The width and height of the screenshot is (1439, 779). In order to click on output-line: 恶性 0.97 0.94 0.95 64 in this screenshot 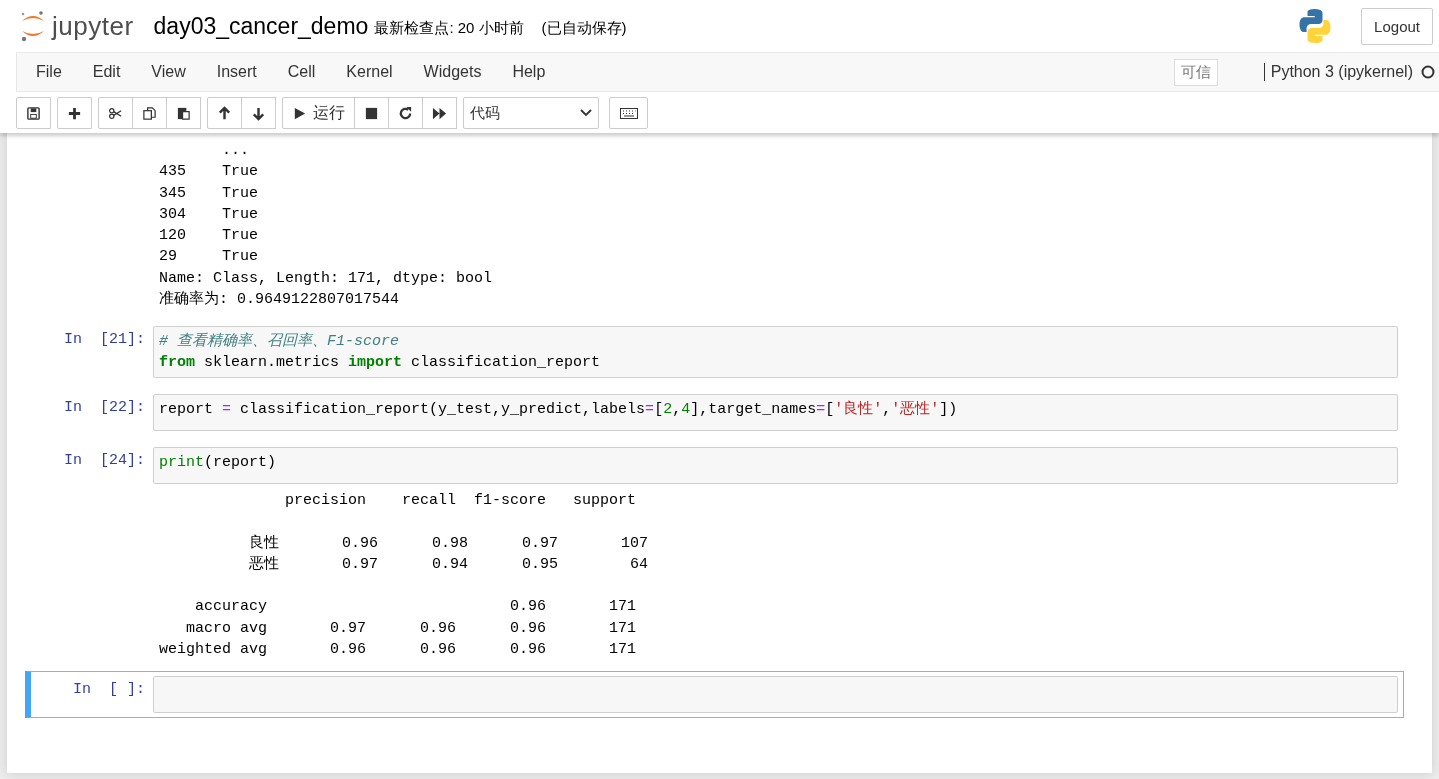, I will do `click(449, 564)`.